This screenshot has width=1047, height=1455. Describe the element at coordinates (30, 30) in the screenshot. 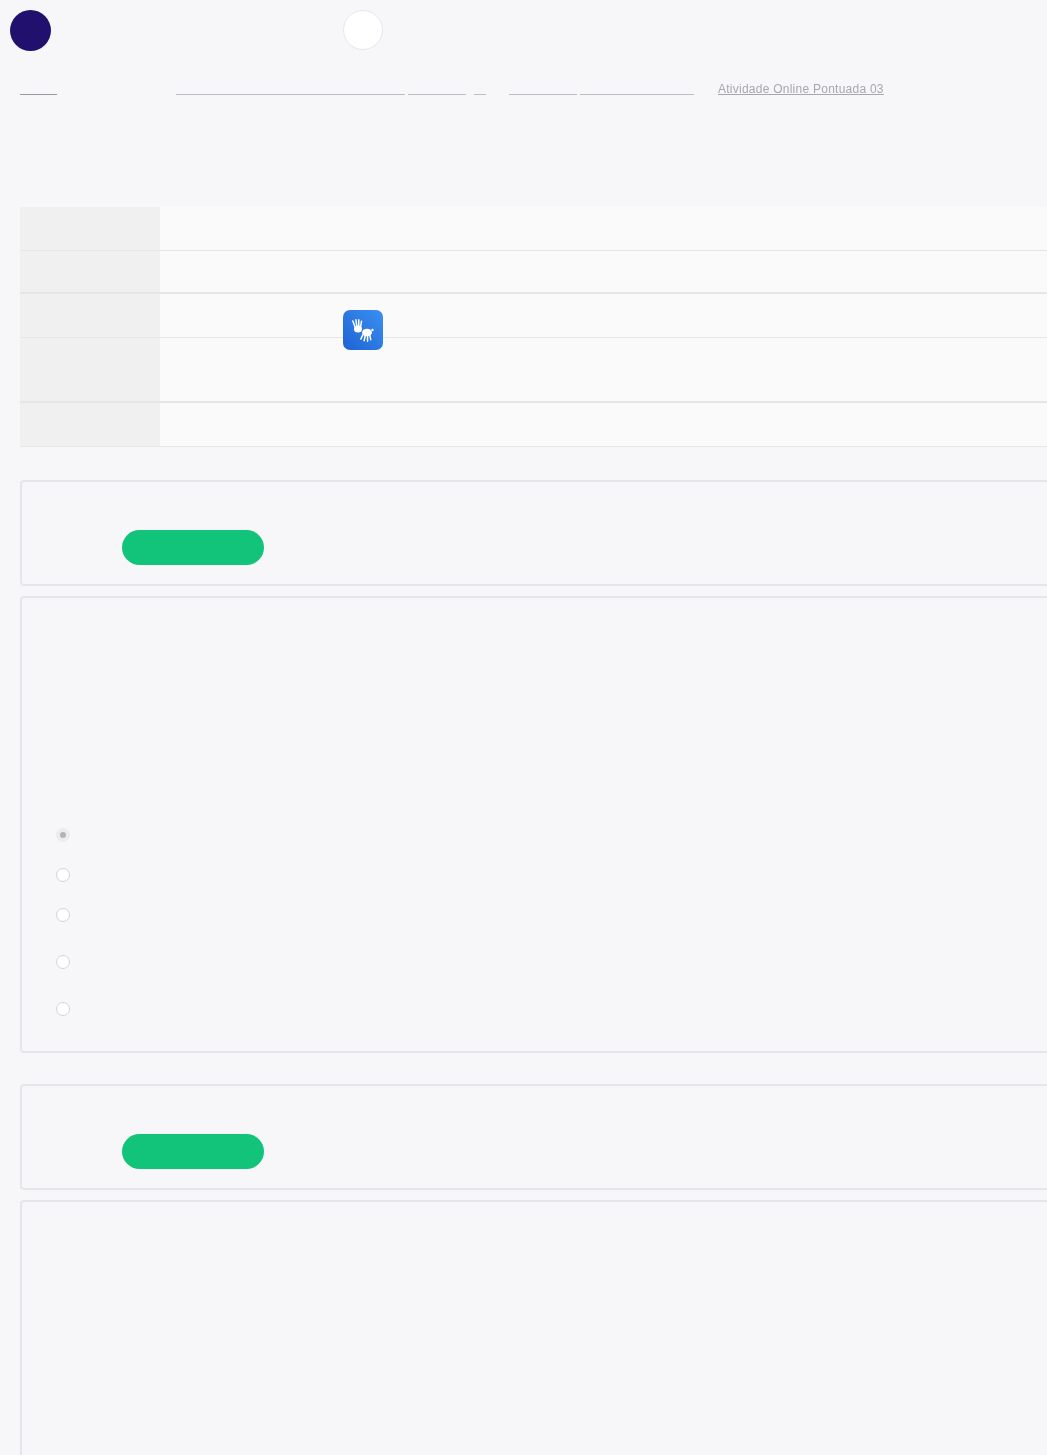

I see `logo-icon` at that location.